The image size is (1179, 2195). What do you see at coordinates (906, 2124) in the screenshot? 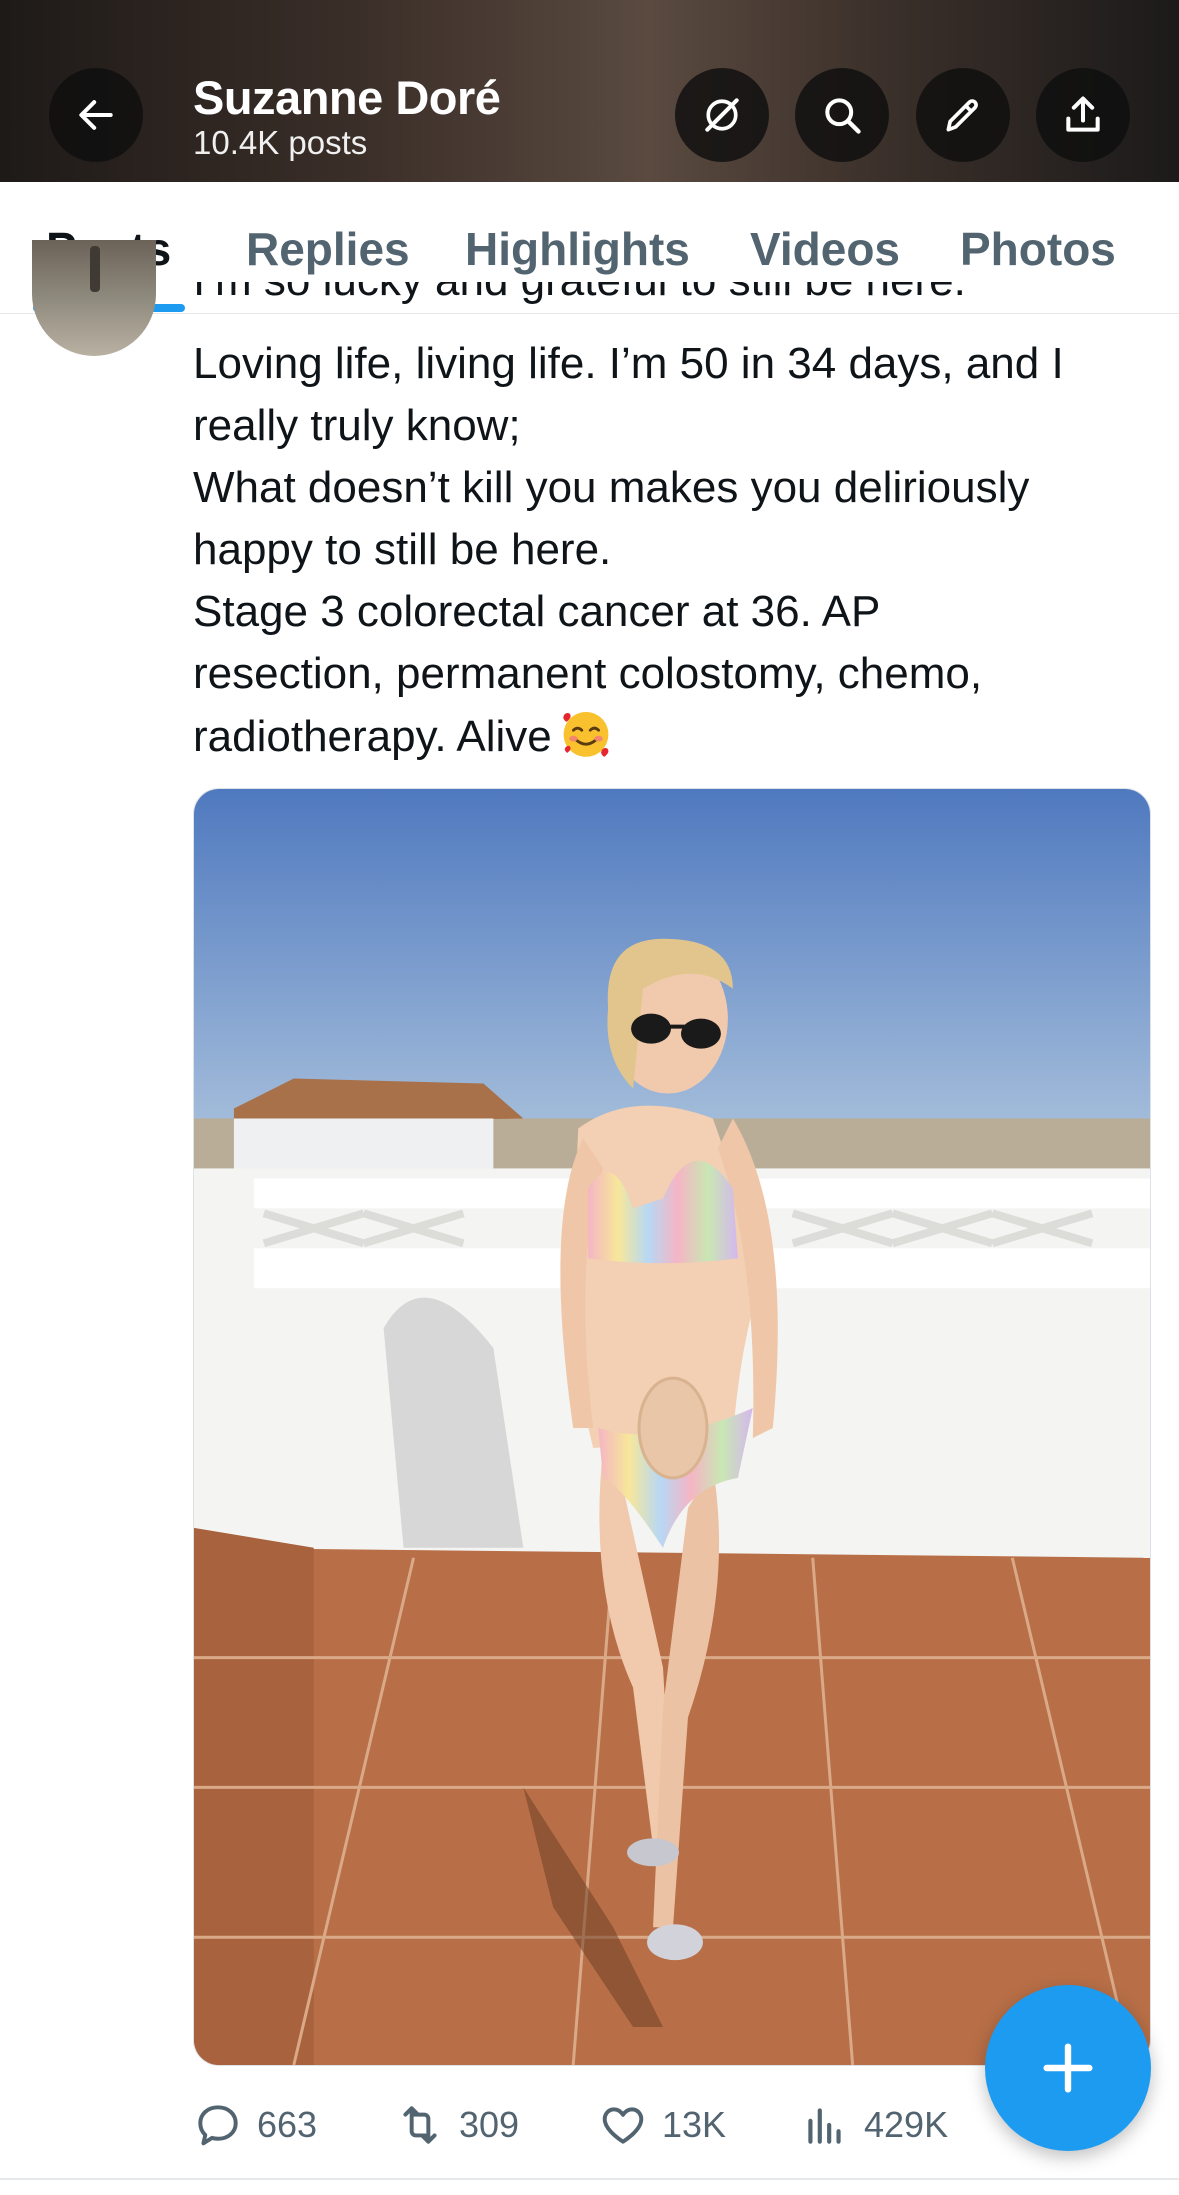
I see `view-count: 429K` at bounding box center [906, 2124].